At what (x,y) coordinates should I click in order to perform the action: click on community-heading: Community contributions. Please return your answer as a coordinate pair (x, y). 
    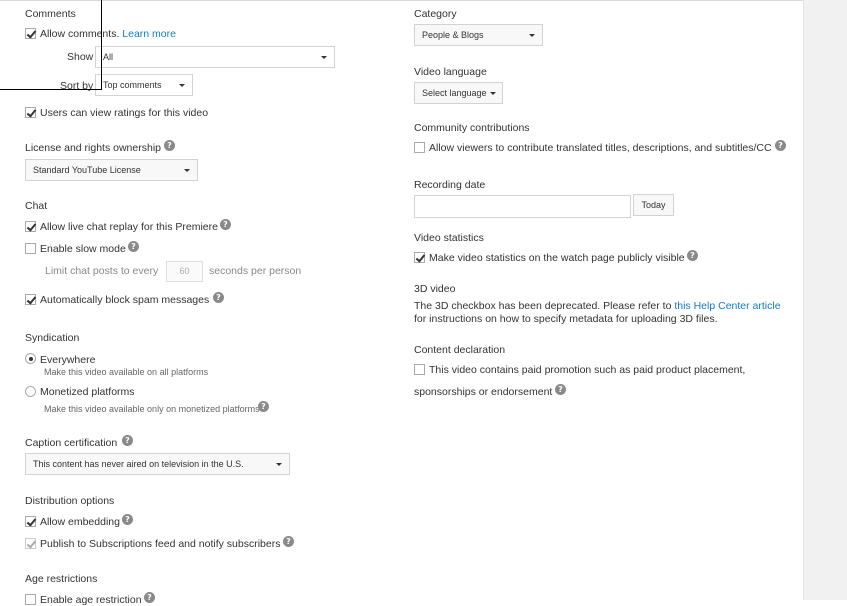
    Looking at the image, I should click on (472, 128).